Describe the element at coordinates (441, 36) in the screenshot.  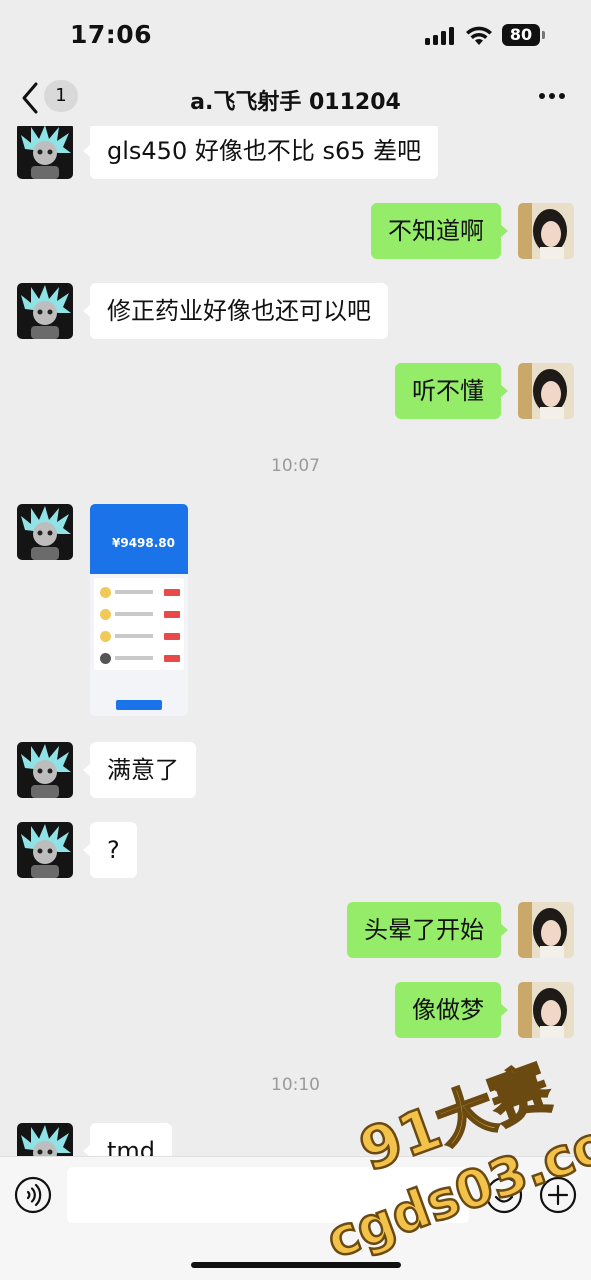
I see `cellular-signal-icon` at that location.